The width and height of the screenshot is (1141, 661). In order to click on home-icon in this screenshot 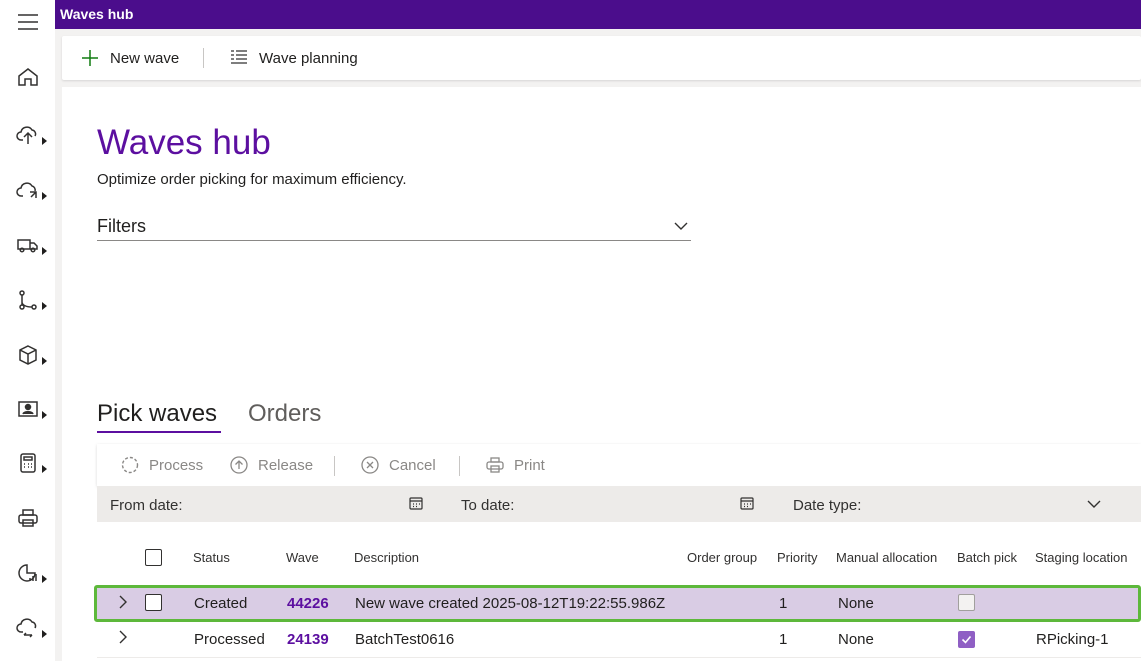, I will do `click(31, 76)`.